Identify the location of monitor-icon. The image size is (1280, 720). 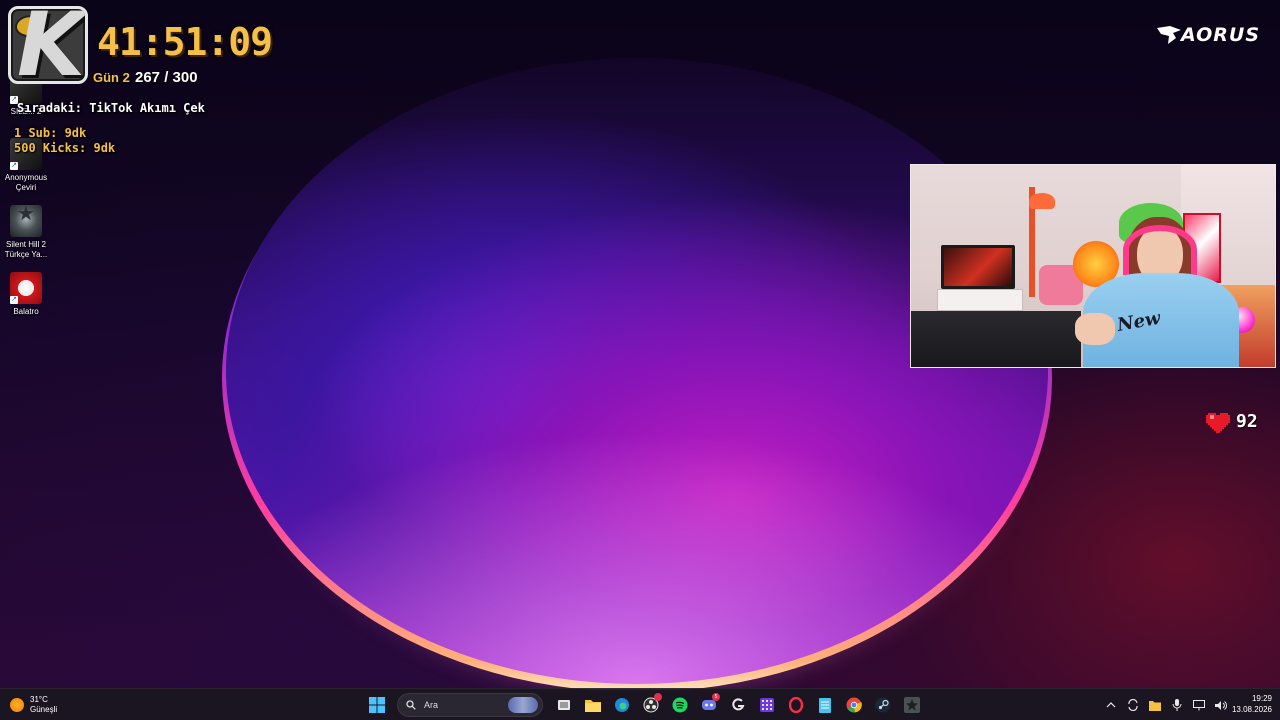
(1199, 704).